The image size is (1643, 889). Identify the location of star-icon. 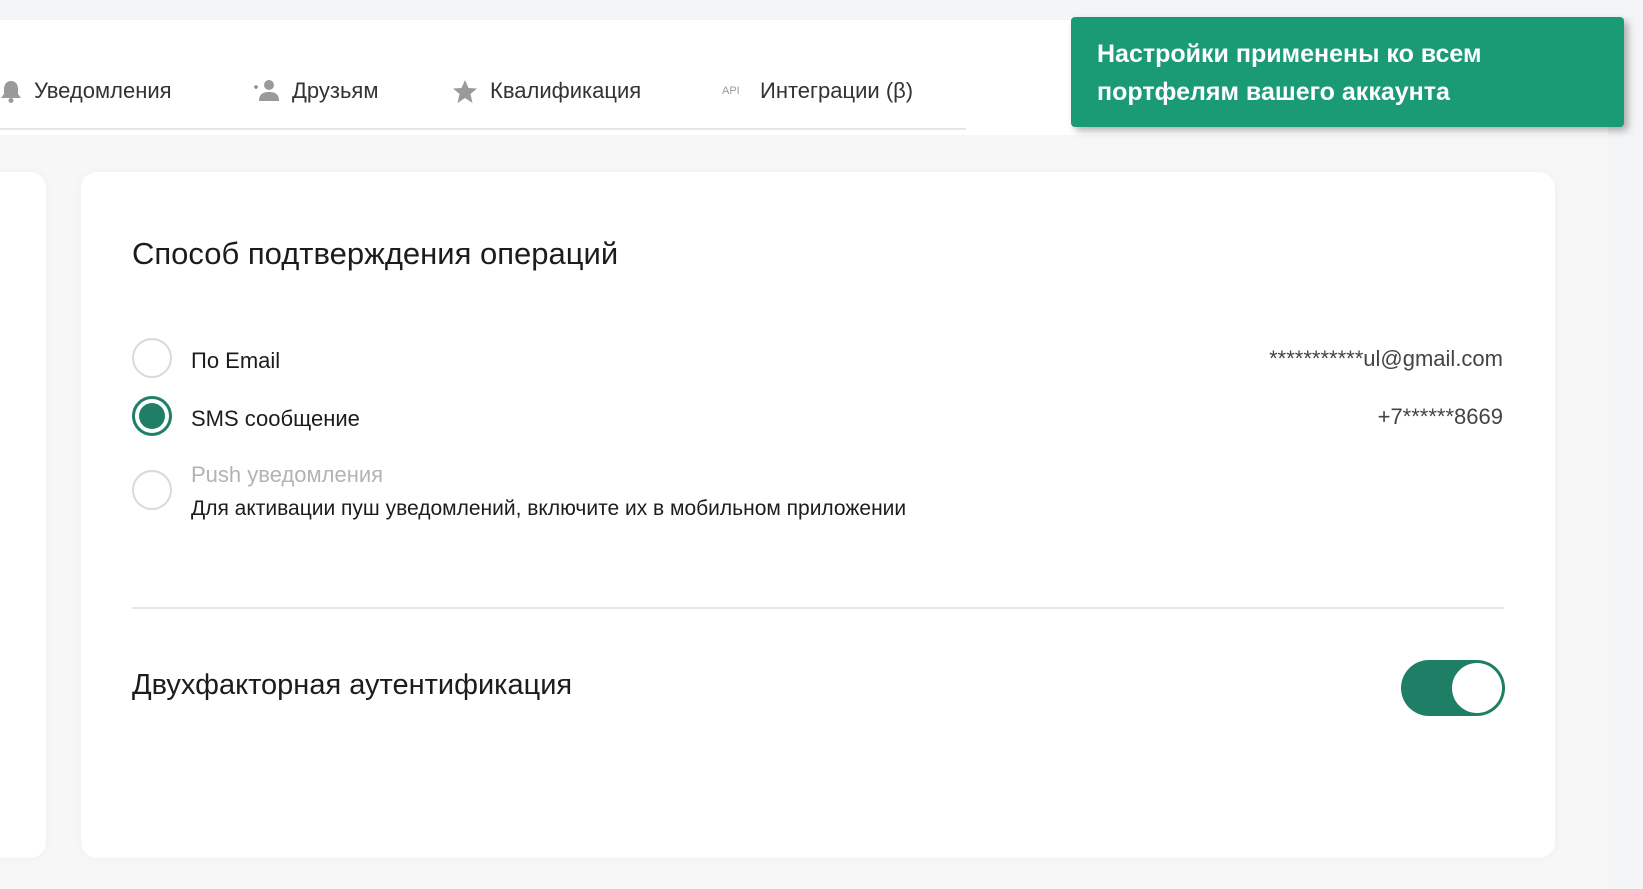
(465, 91).